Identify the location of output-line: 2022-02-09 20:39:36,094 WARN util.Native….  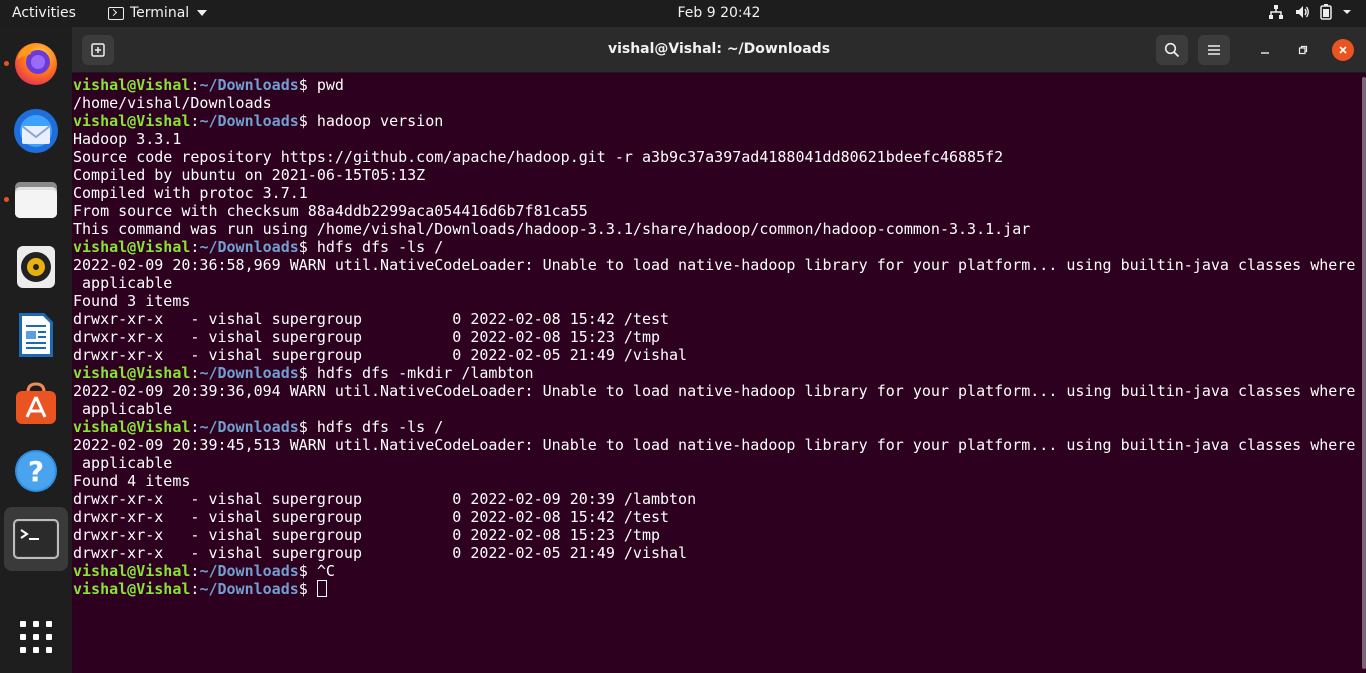
(717, 391).